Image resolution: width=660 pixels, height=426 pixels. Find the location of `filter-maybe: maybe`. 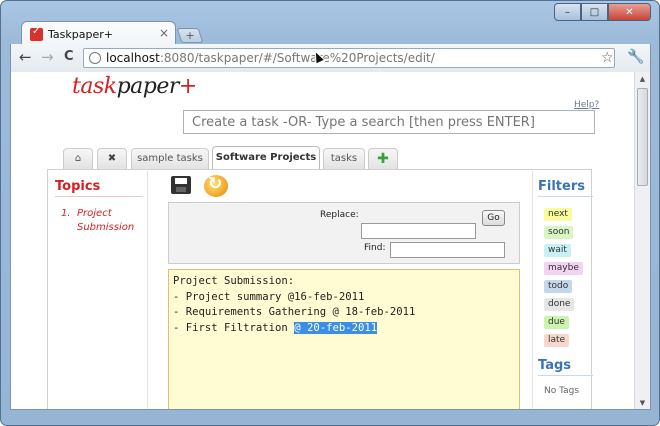

filter-maybe: maybe is located at coordinates (563, 268).